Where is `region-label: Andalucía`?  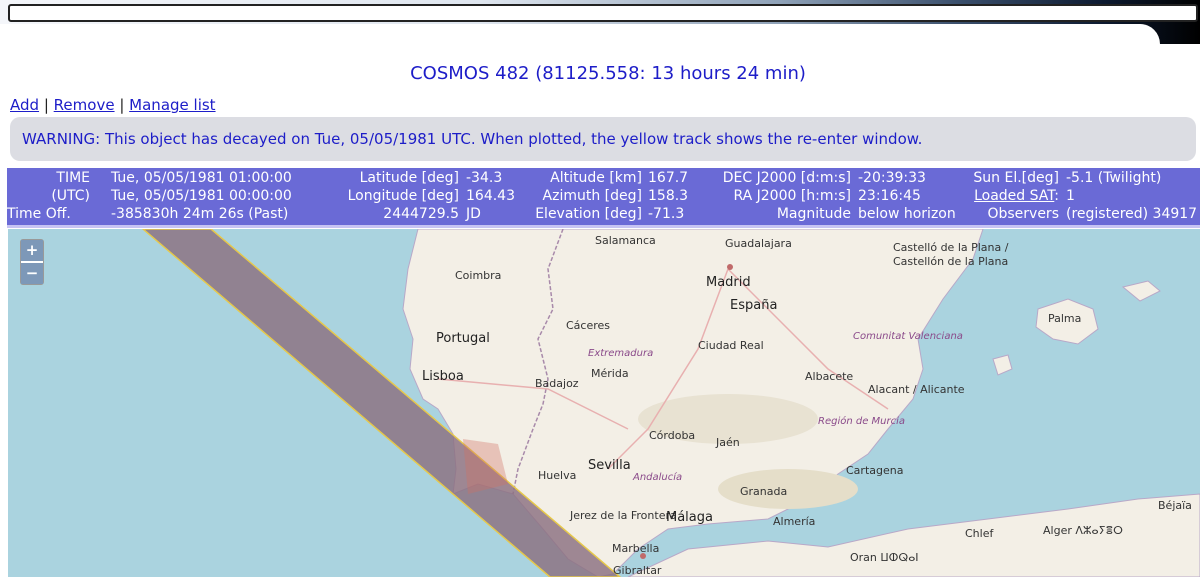
region-label: Andalucía is located at coordinates (657, 477).